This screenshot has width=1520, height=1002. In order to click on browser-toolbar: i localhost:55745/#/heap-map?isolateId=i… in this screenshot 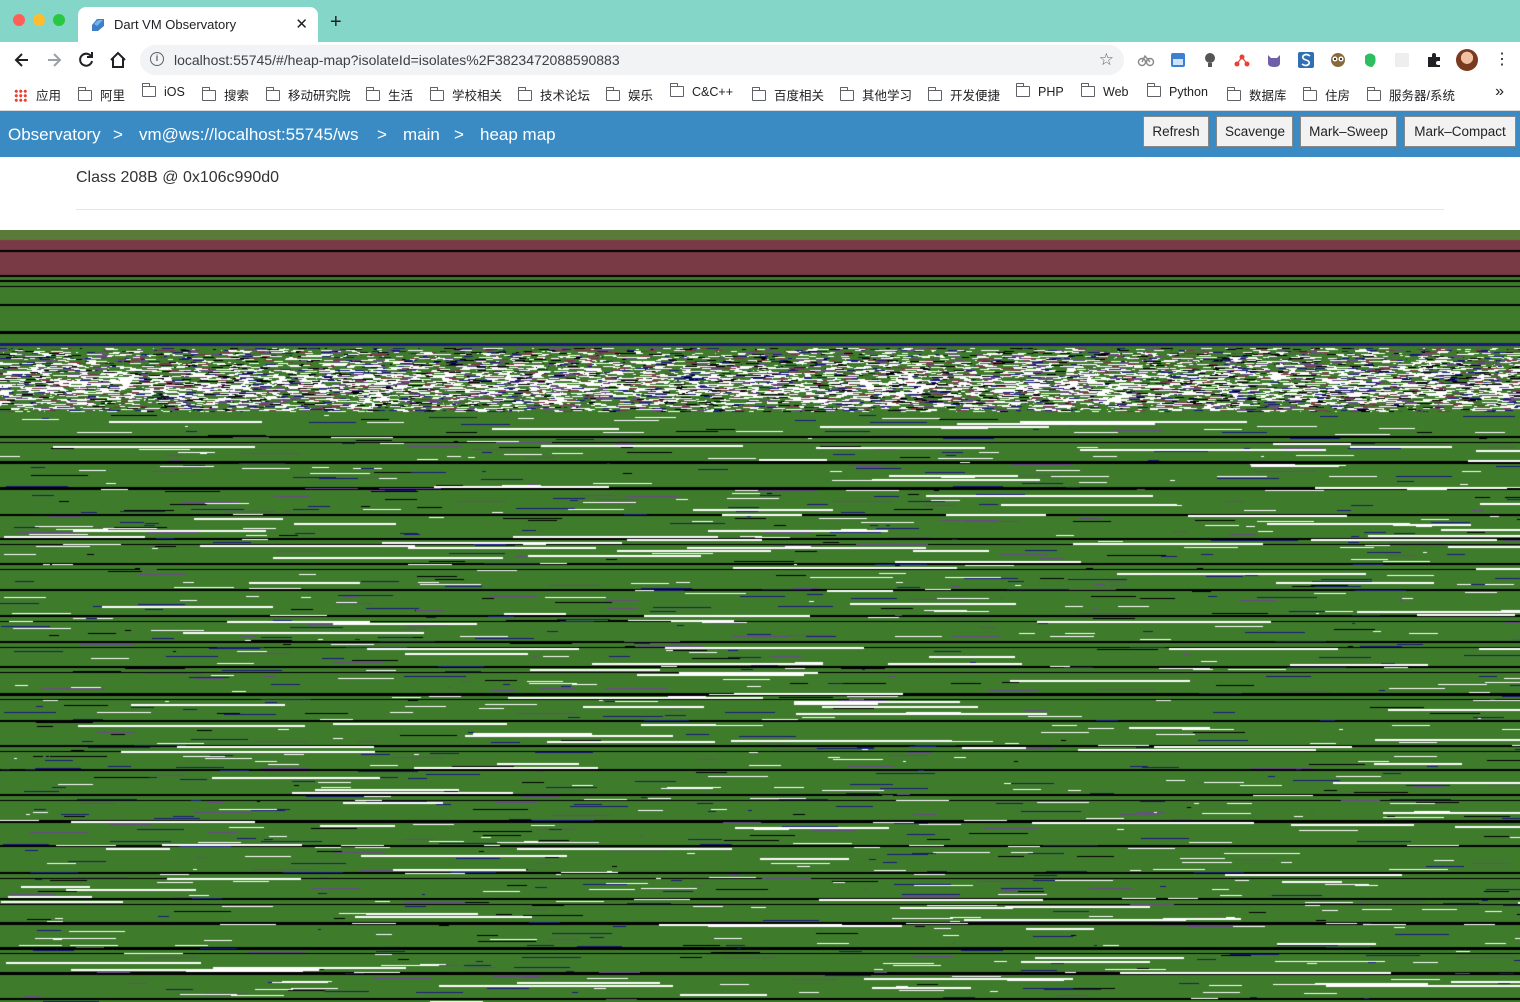, I will do `click(760, 60)`.